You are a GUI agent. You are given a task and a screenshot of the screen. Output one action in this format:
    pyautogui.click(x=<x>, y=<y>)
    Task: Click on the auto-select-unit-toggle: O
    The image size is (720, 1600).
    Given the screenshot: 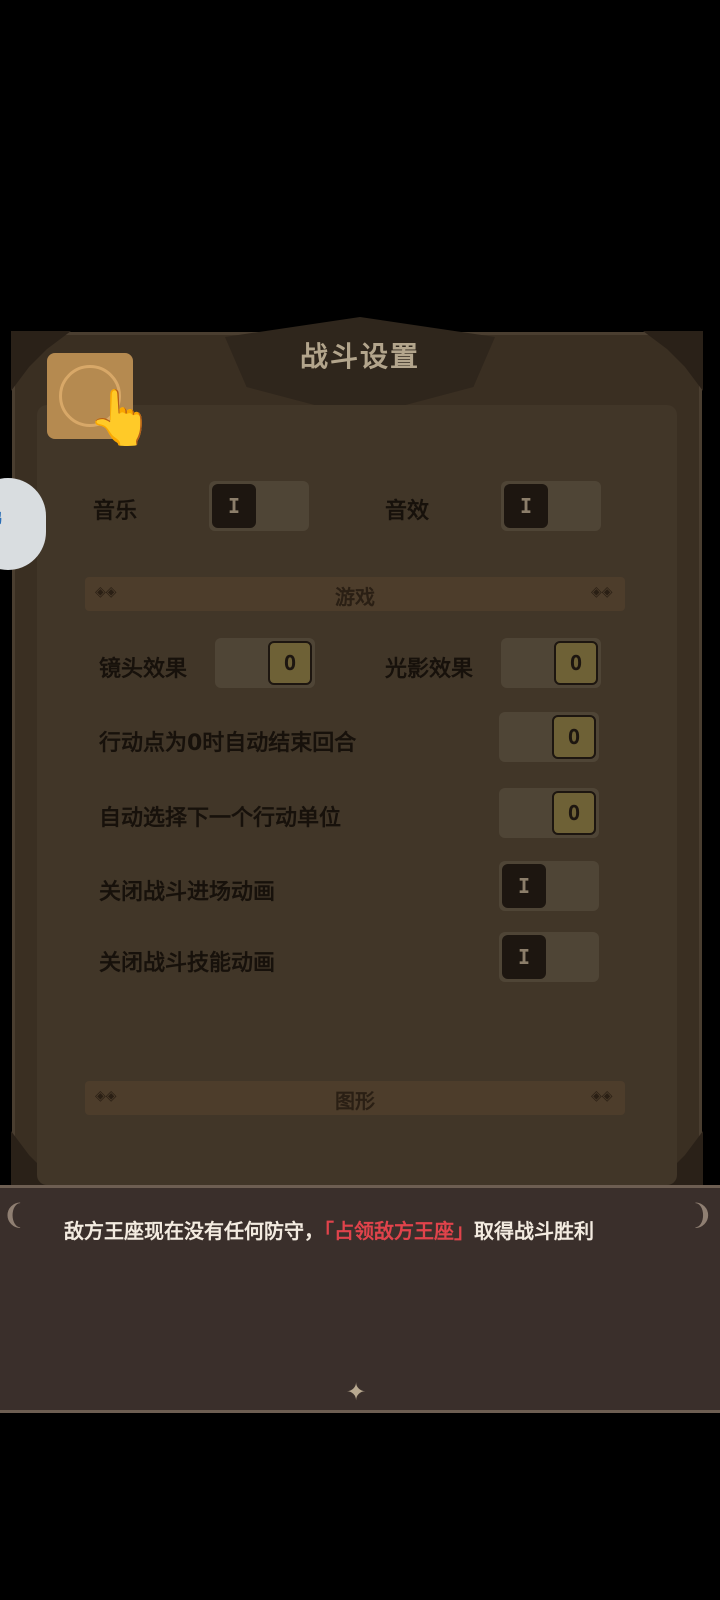 What is the action you would take?
    pyautogui.click(x=549, y=813)
    